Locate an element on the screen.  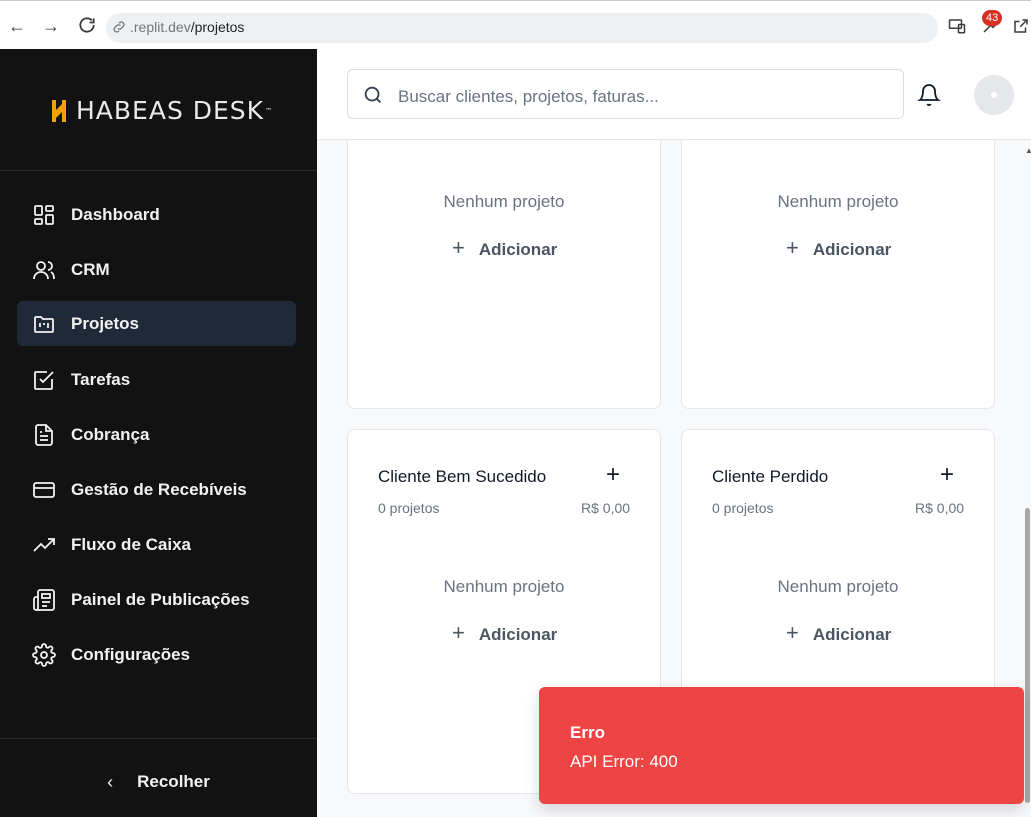
folder-kanban-icon is located at coordinates (44, 324).